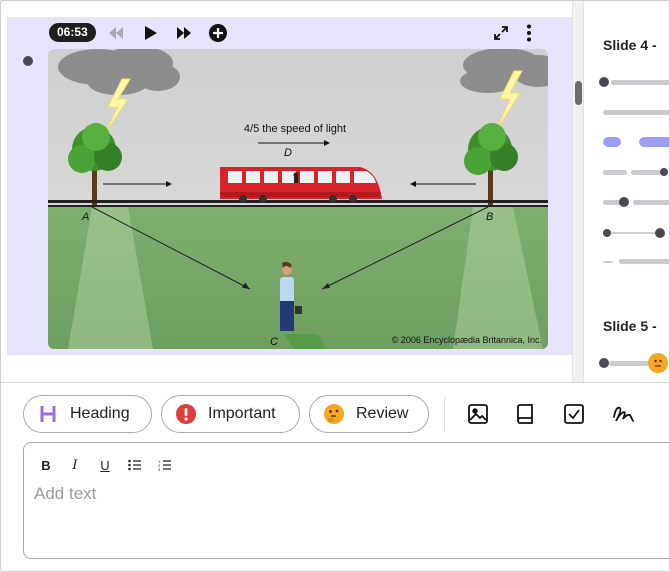  I want to click on exclamation-icon, so click(186, 414).